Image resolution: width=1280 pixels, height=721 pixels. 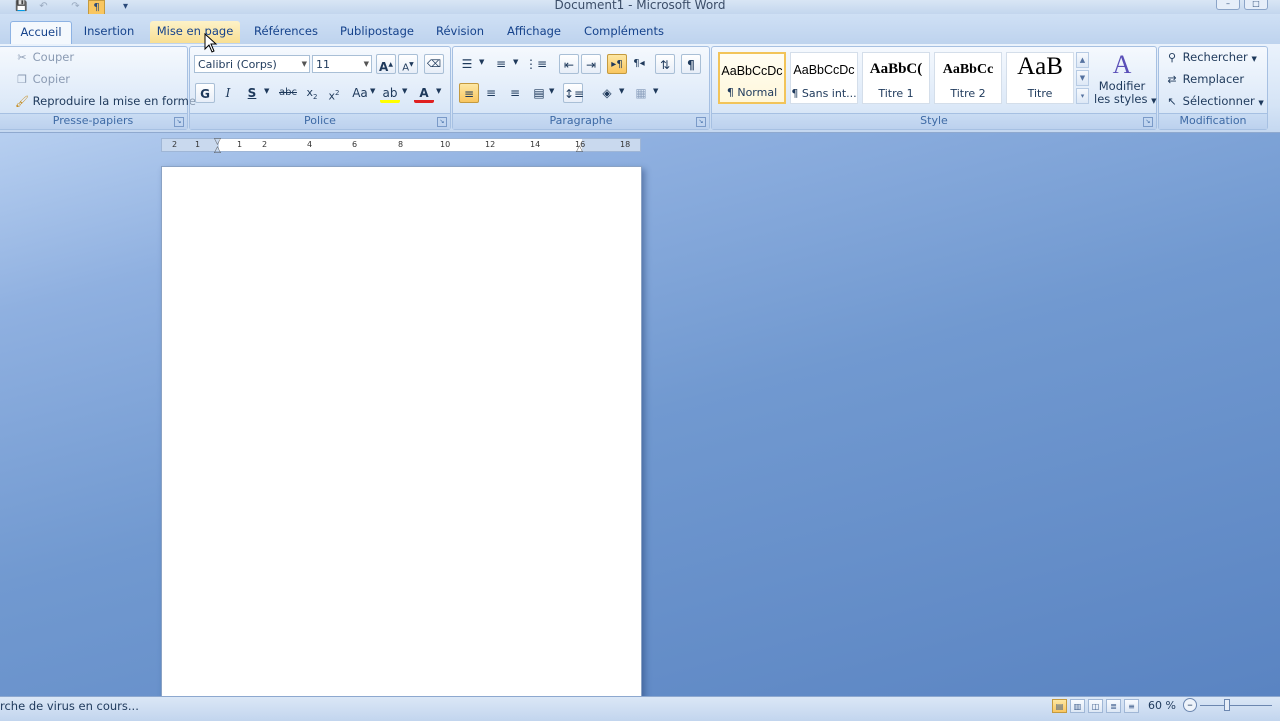 What do you see at coordinates (105, 101) in the screenshot?
I see `format-painter-button: 🖌 Reproduire la mise en forme` at bounding box center [105, 101].